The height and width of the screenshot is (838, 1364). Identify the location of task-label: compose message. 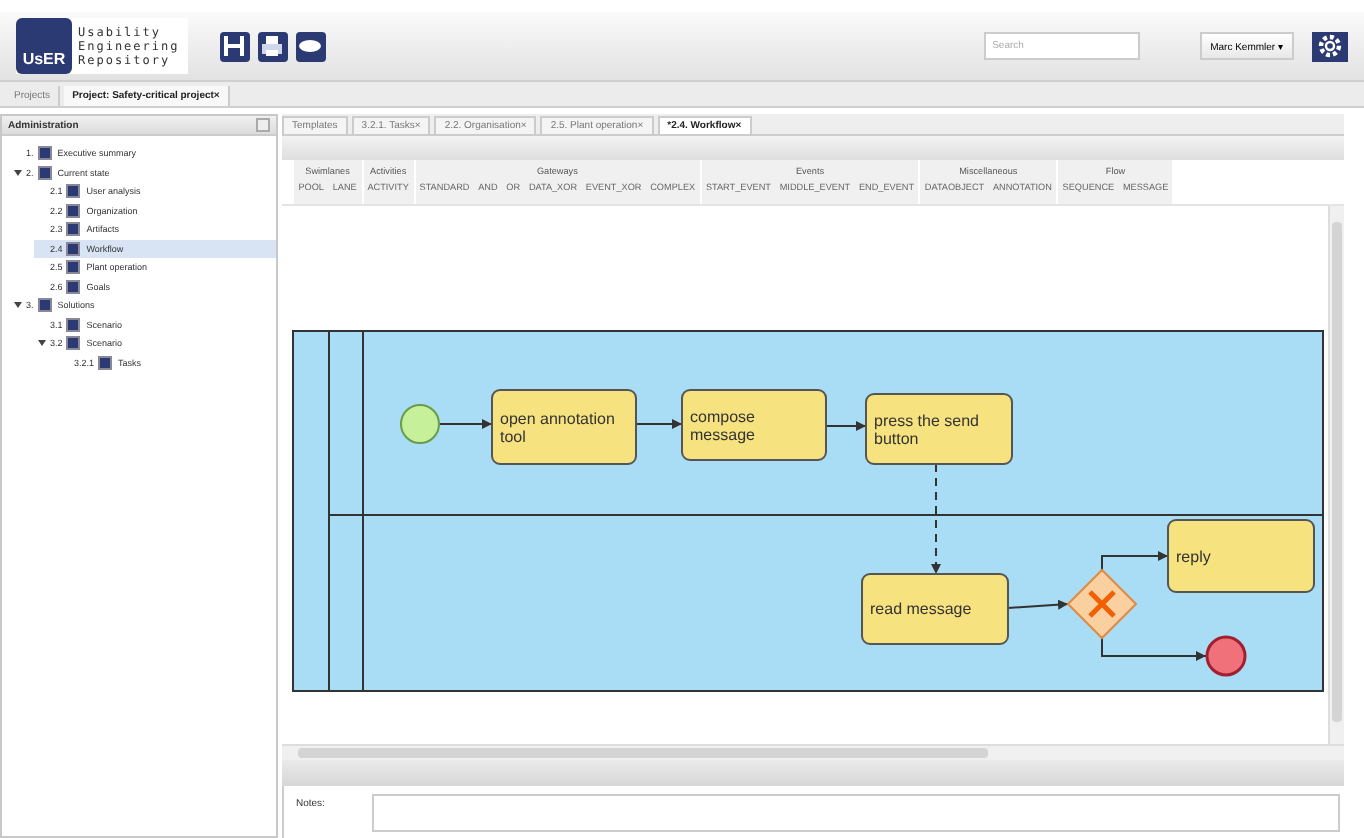
(723, 425).